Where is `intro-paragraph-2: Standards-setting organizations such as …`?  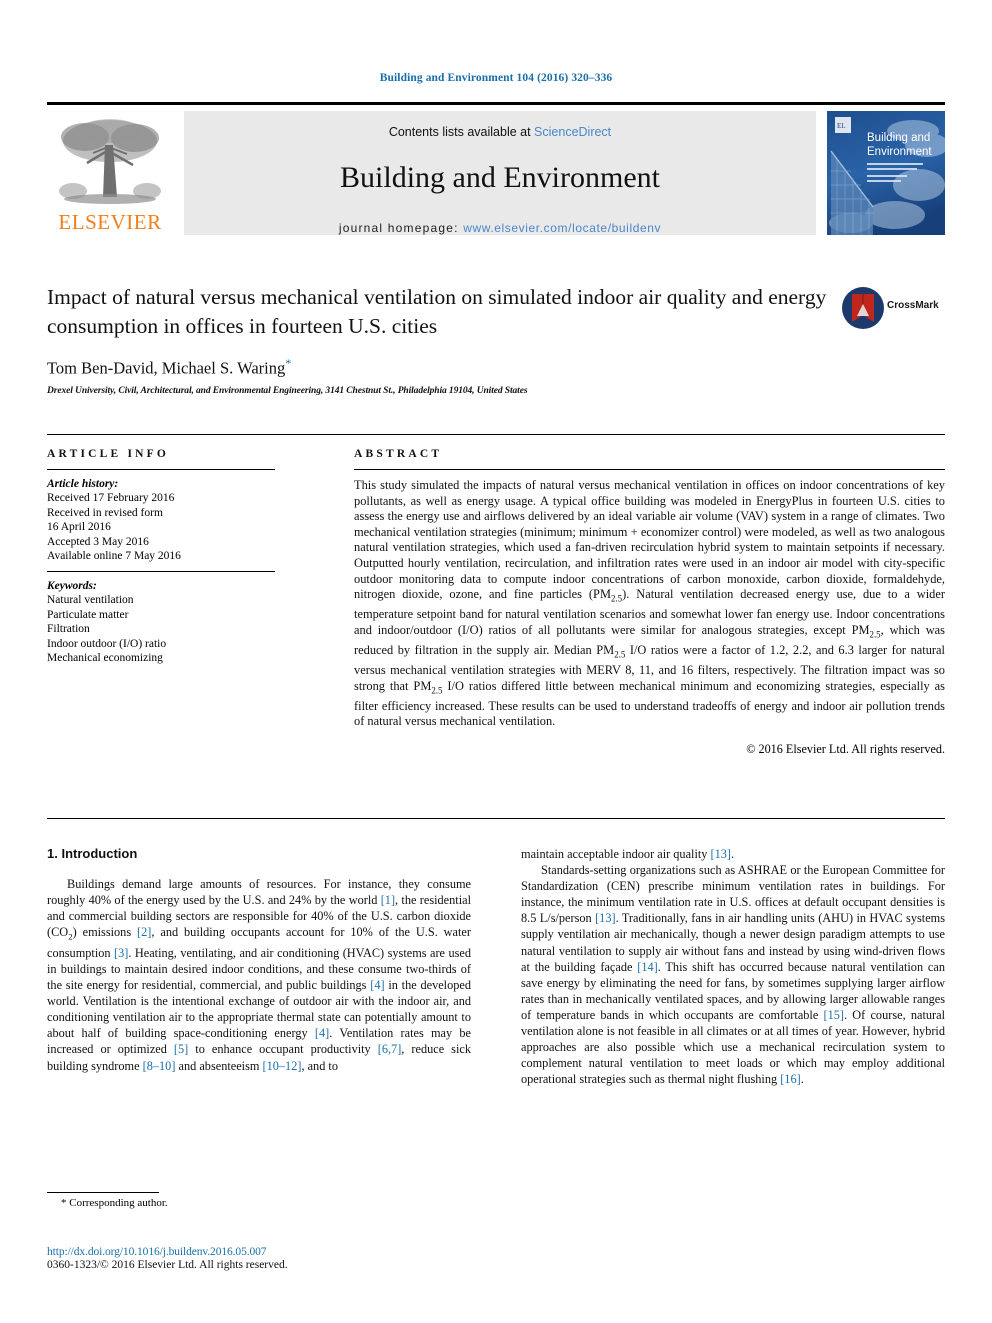 intro-paragraph-2: Standards-setting organizations such as … is located at coordinates (733, 974).